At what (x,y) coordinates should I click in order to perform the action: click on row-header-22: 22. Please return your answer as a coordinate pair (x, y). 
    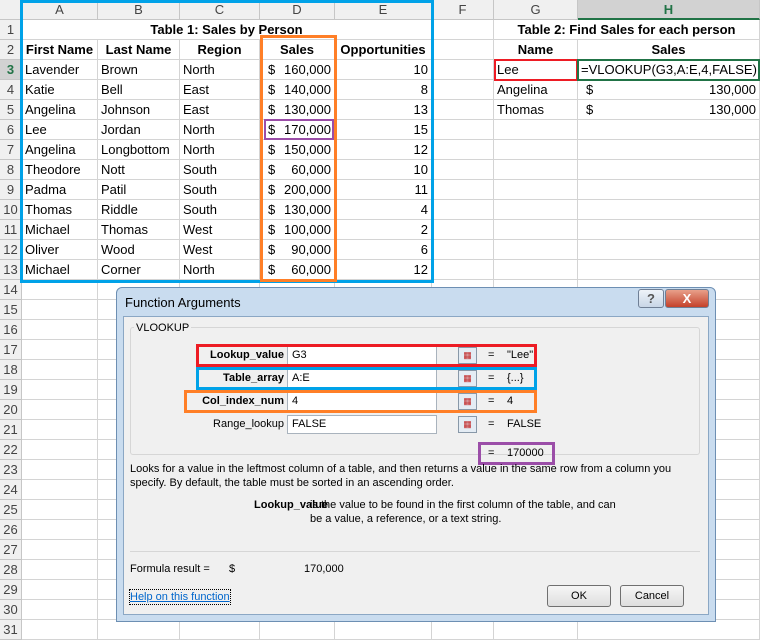
    Looking at the image, I should click on (11, 450).